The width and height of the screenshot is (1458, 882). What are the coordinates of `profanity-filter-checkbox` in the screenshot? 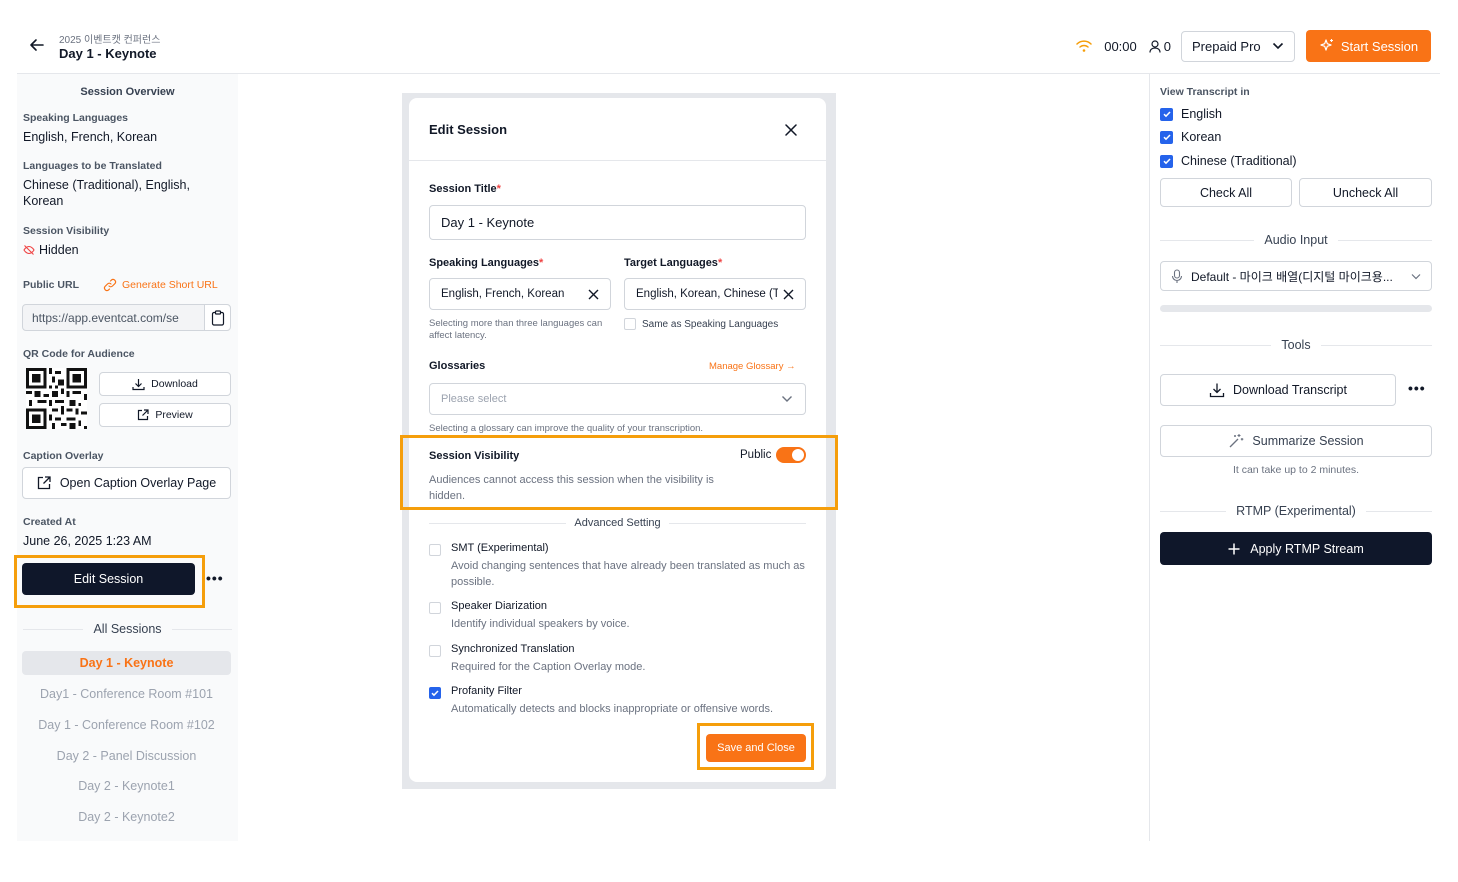 It's located at (435, 693).